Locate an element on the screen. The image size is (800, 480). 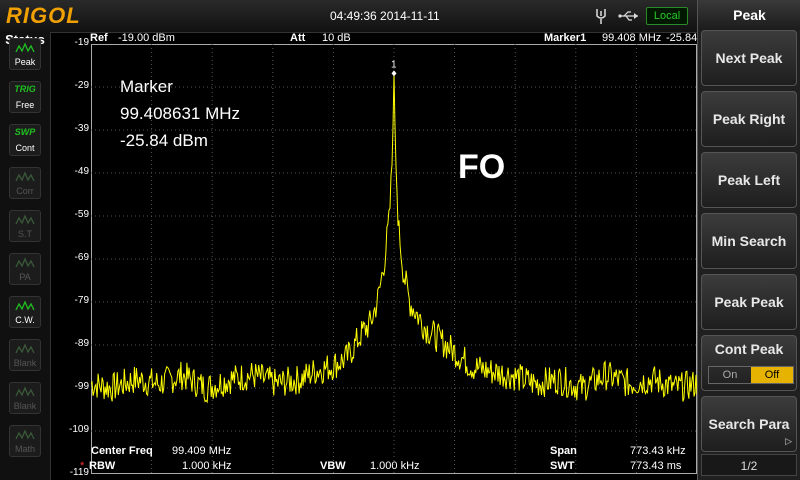
status-item-label: Peak is located at coordinates (25, 62).